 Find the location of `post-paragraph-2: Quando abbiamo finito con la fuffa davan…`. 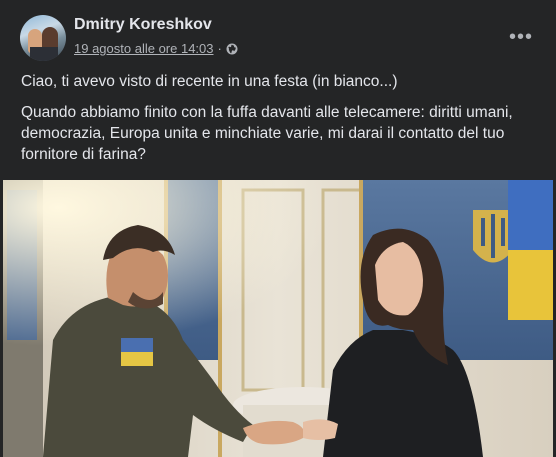

post-paragraph-2: Quando abbiamo finito con la fuffa davan… is located at coordinates (267, 133).